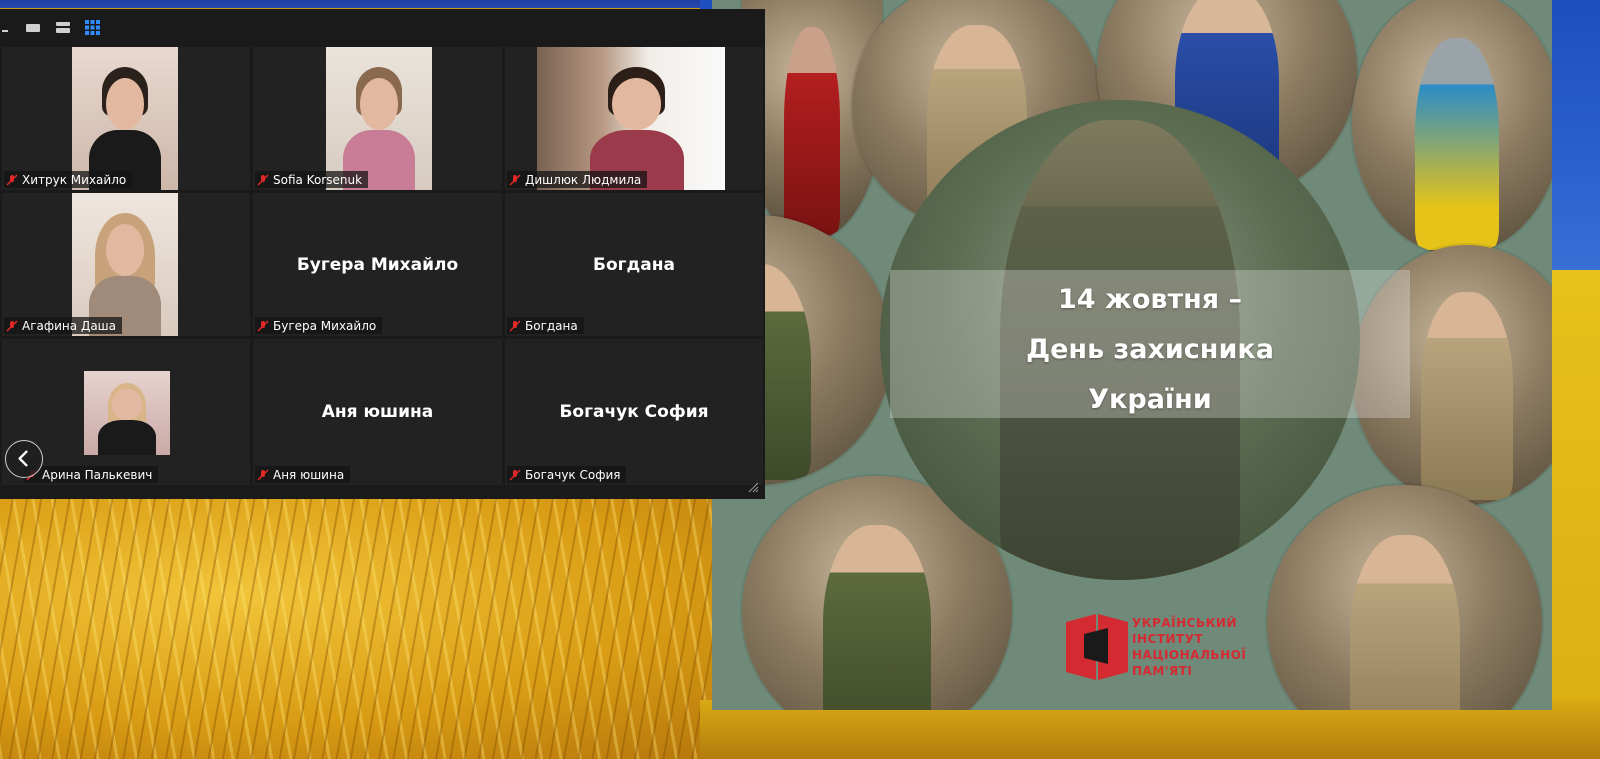  What do you see at coordinates (1150, 349) in the screenshot?
I see `slide-title-line-2: День захисника` at bounding box center [1150, 349].